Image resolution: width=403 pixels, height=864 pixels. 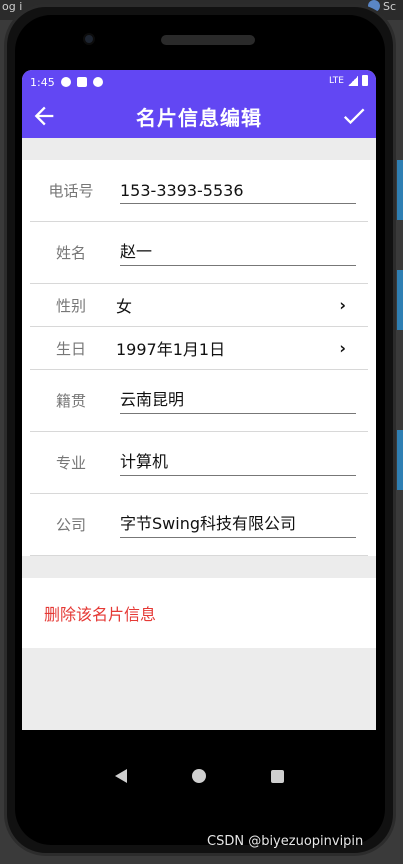 I want to click on page-title: 名片信息编辑, so click(x=199, y=117).